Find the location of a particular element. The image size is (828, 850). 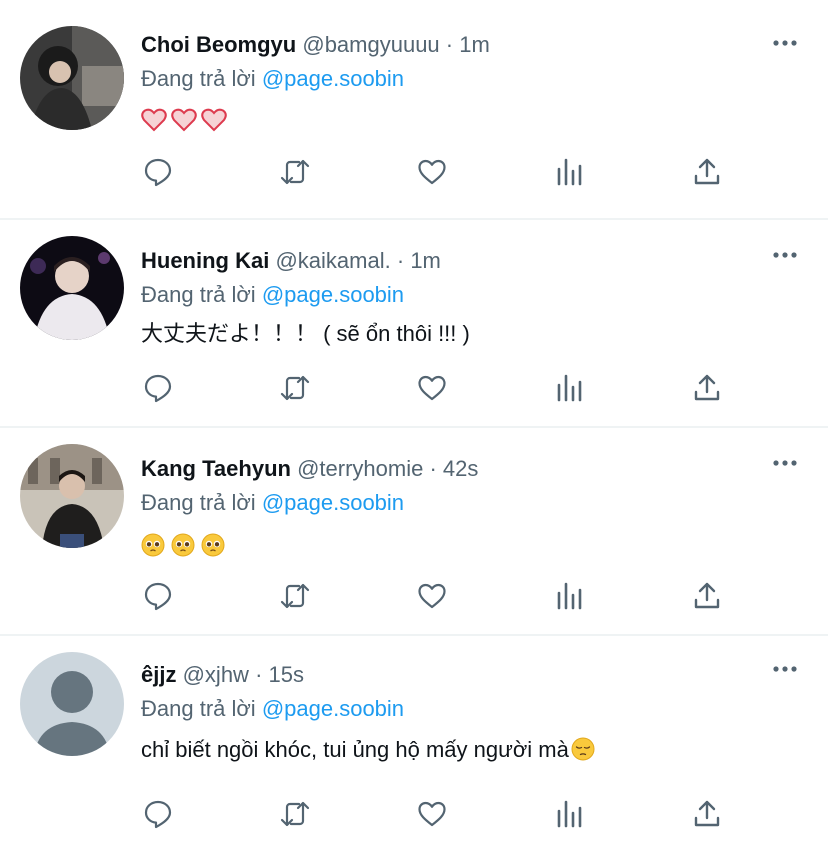

author-handle: @terryhomie is located at coordinates (360, 468).